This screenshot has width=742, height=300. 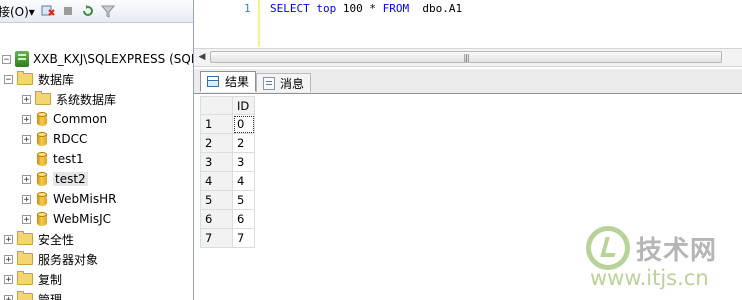 I want to click on tree-node-security: + 安全性, so click(x=39, y=239).